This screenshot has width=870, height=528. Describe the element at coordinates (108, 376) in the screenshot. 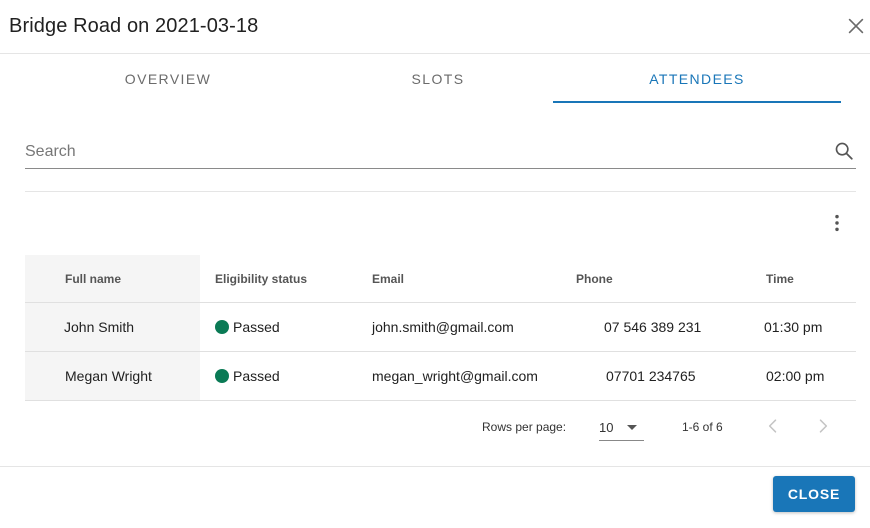

I see `full-name-cell: Megan Wright` at that location.